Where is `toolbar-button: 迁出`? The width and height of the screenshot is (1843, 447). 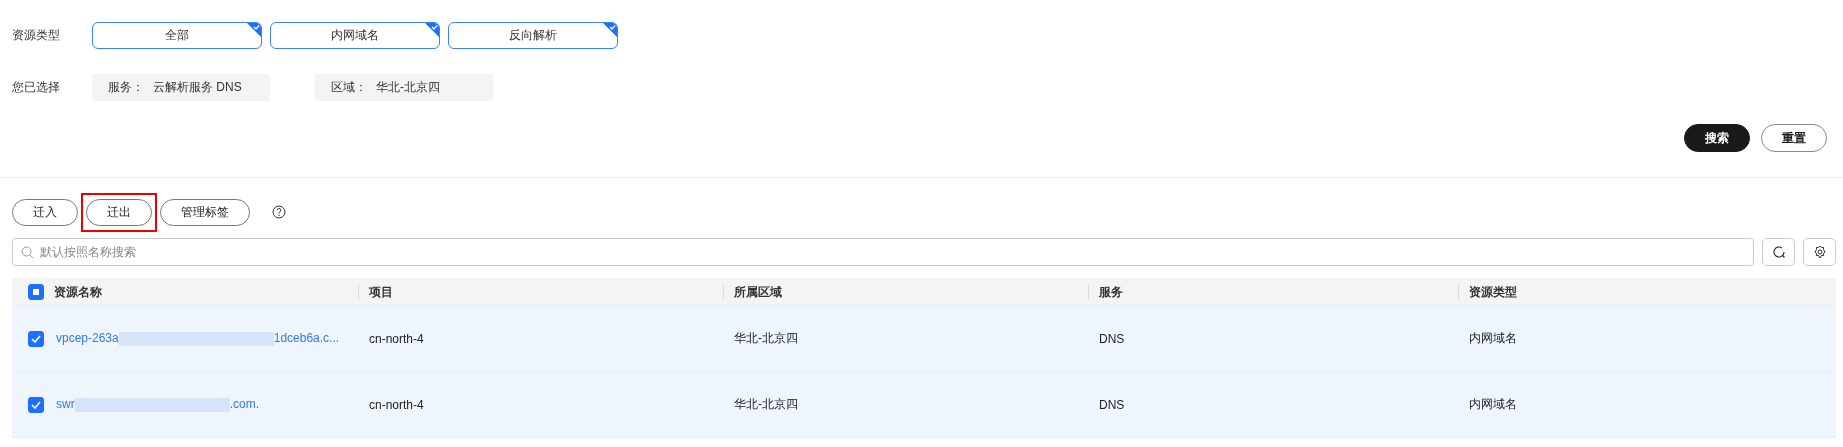 toolbar-button: 迁出 is located at coordinates (119, 212).